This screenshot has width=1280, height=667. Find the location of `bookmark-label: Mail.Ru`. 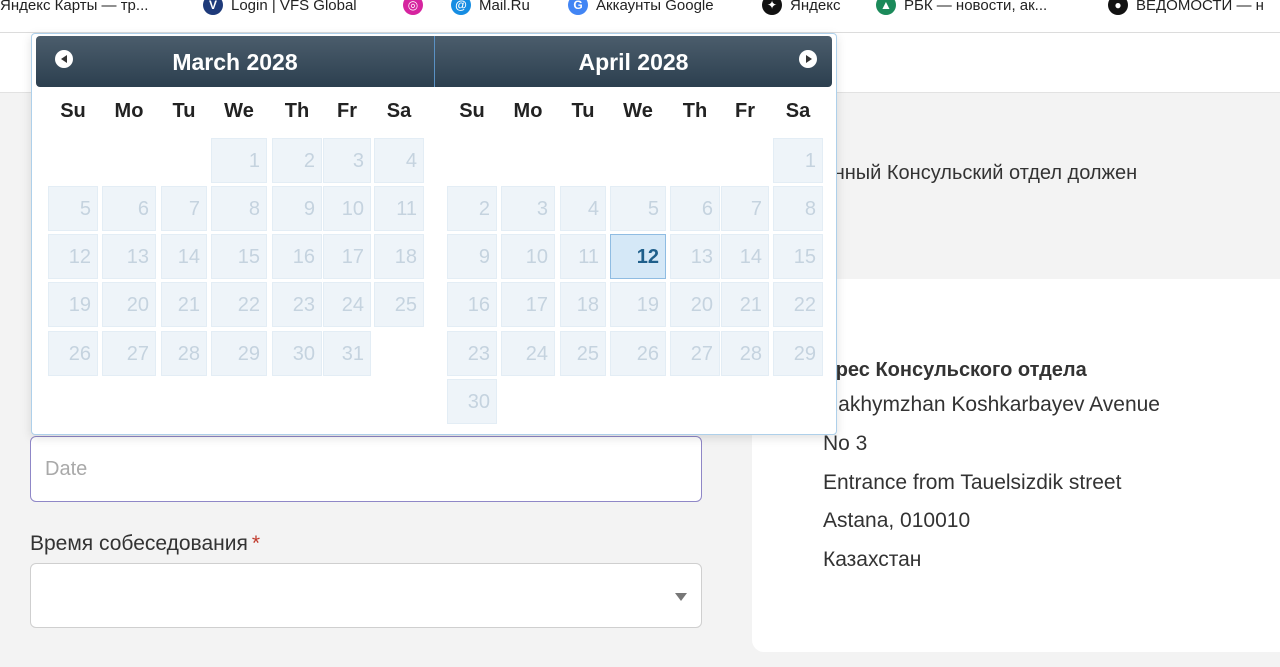

bookmark-label: Mail.Ru is located at coordinates (504, 7).